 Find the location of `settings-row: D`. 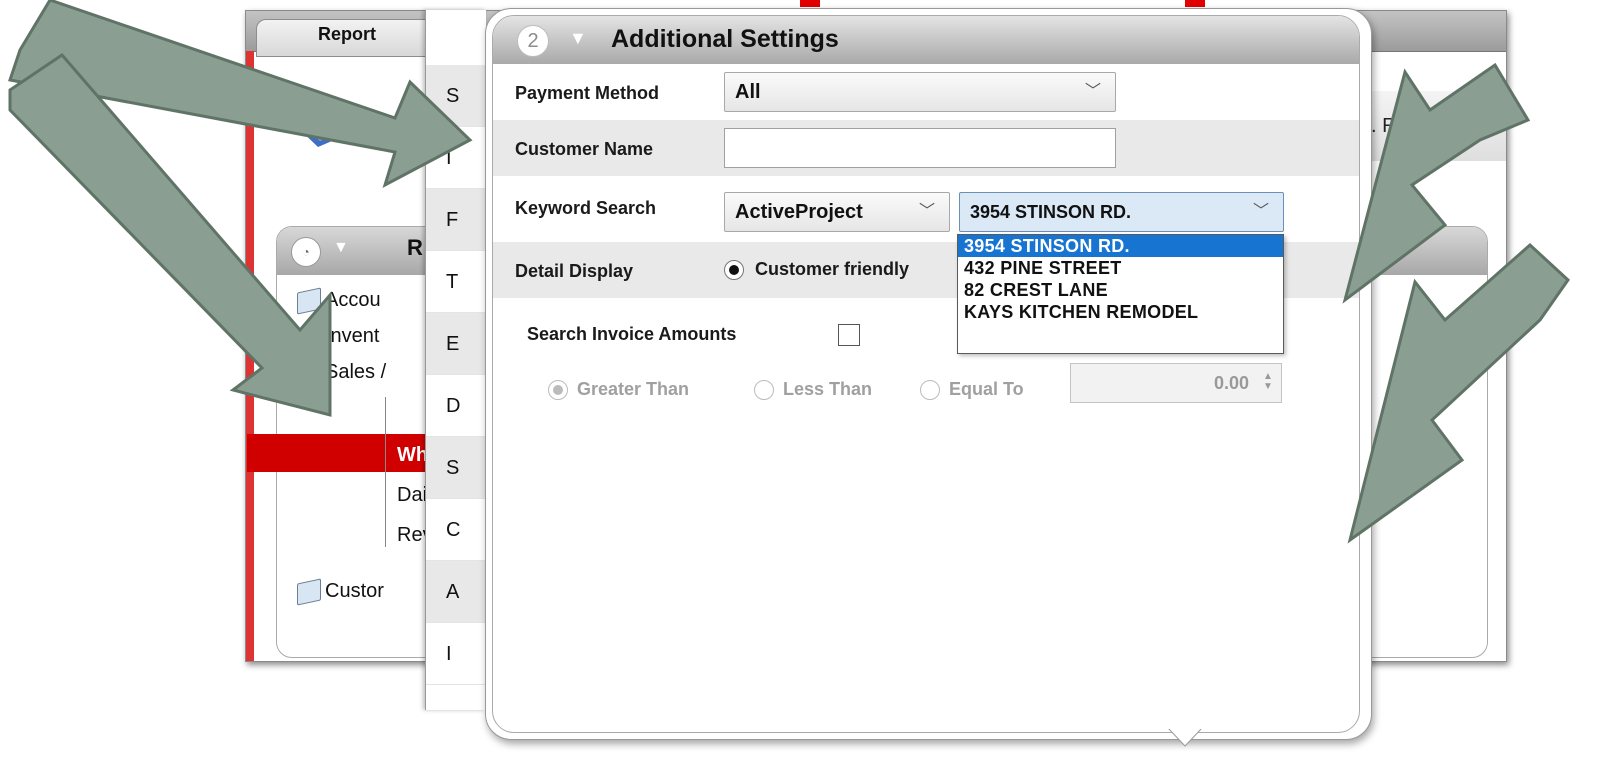

settings-row: D is located at coordinates (456, 406).